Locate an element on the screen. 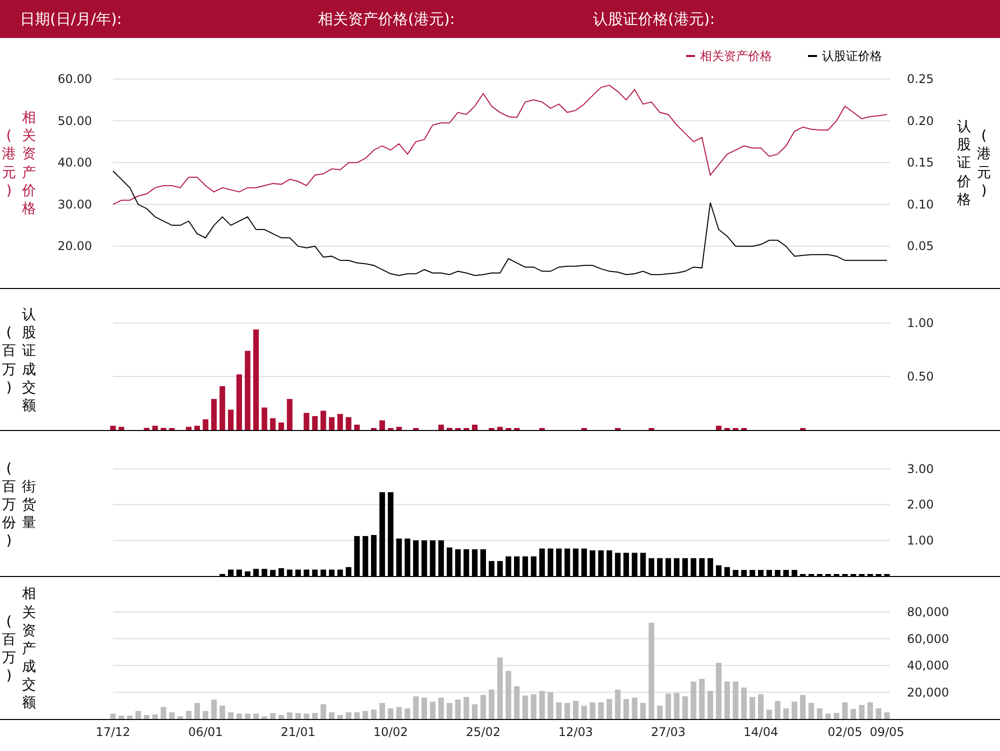 The height and width of the screenshot is (751, 1000). axis-title: 相关资产成交额 is located at coordinates (29, 649).